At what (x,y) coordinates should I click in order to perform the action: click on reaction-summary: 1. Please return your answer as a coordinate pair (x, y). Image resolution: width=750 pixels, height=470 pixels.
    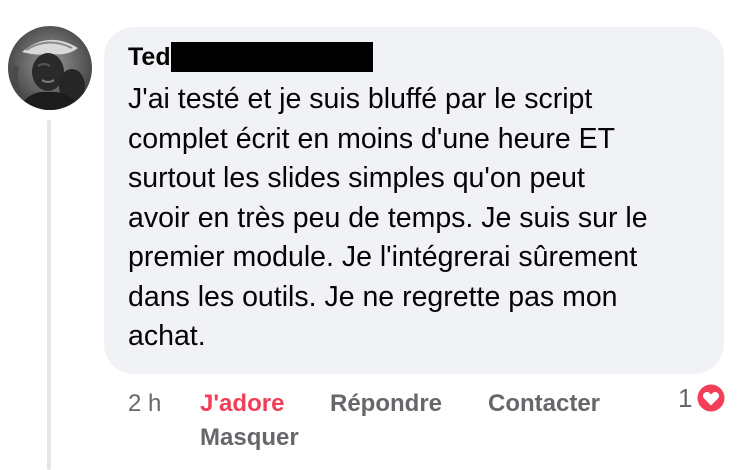
    Looking at the image, I should click on (702, 398).